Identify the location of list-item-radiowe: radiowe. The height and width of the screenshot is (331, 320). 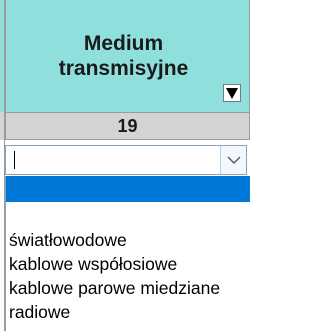
(128, 312).